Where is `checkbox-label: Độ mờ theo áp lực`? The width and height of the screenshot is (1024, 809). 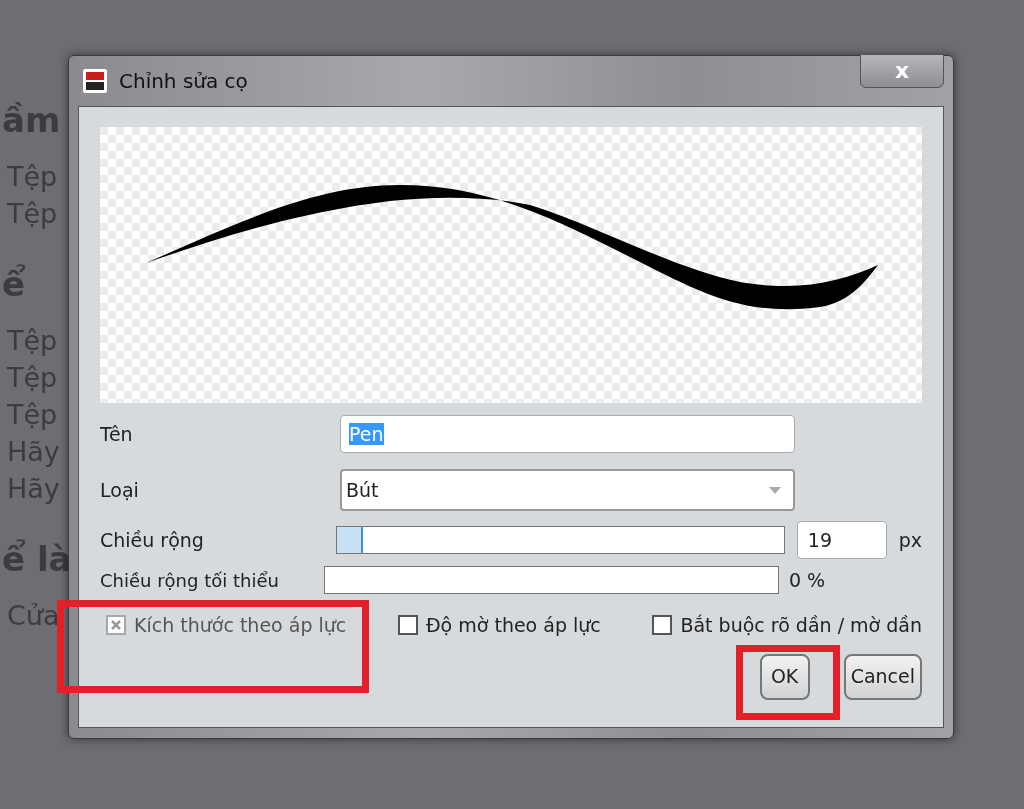
checkbox-label: Độ mờ theo áp lực is located at coordinates (513, 625).